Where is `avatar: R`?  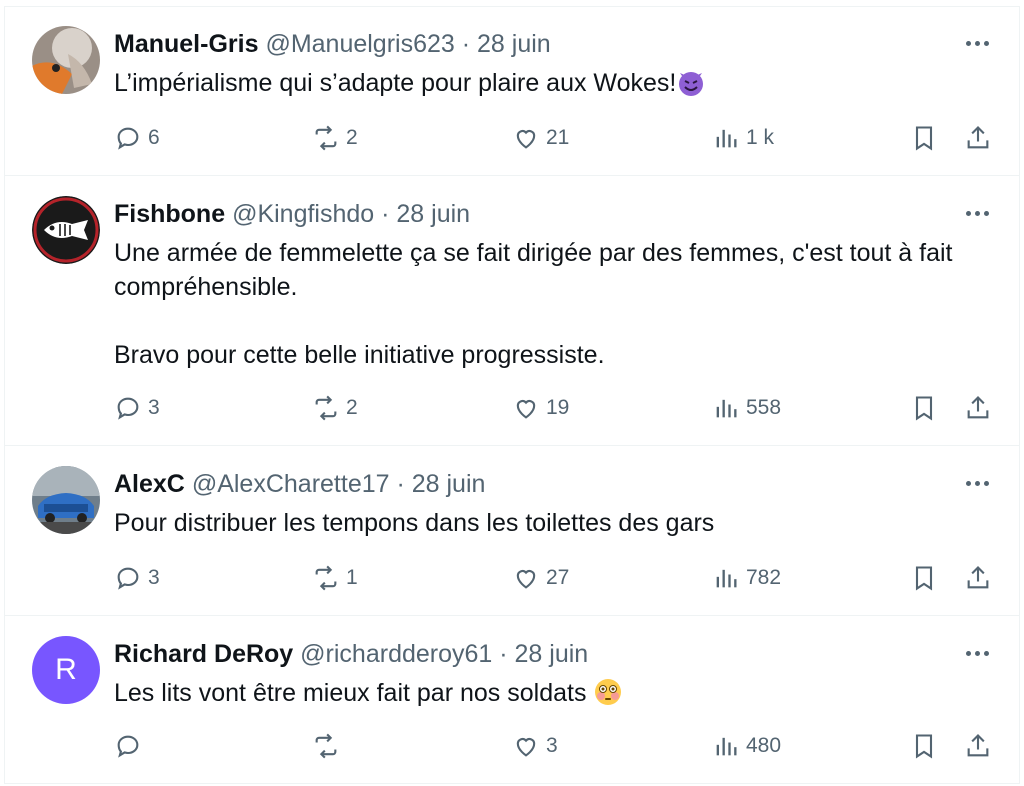
avatar: R is located at coordinates (66, 670).